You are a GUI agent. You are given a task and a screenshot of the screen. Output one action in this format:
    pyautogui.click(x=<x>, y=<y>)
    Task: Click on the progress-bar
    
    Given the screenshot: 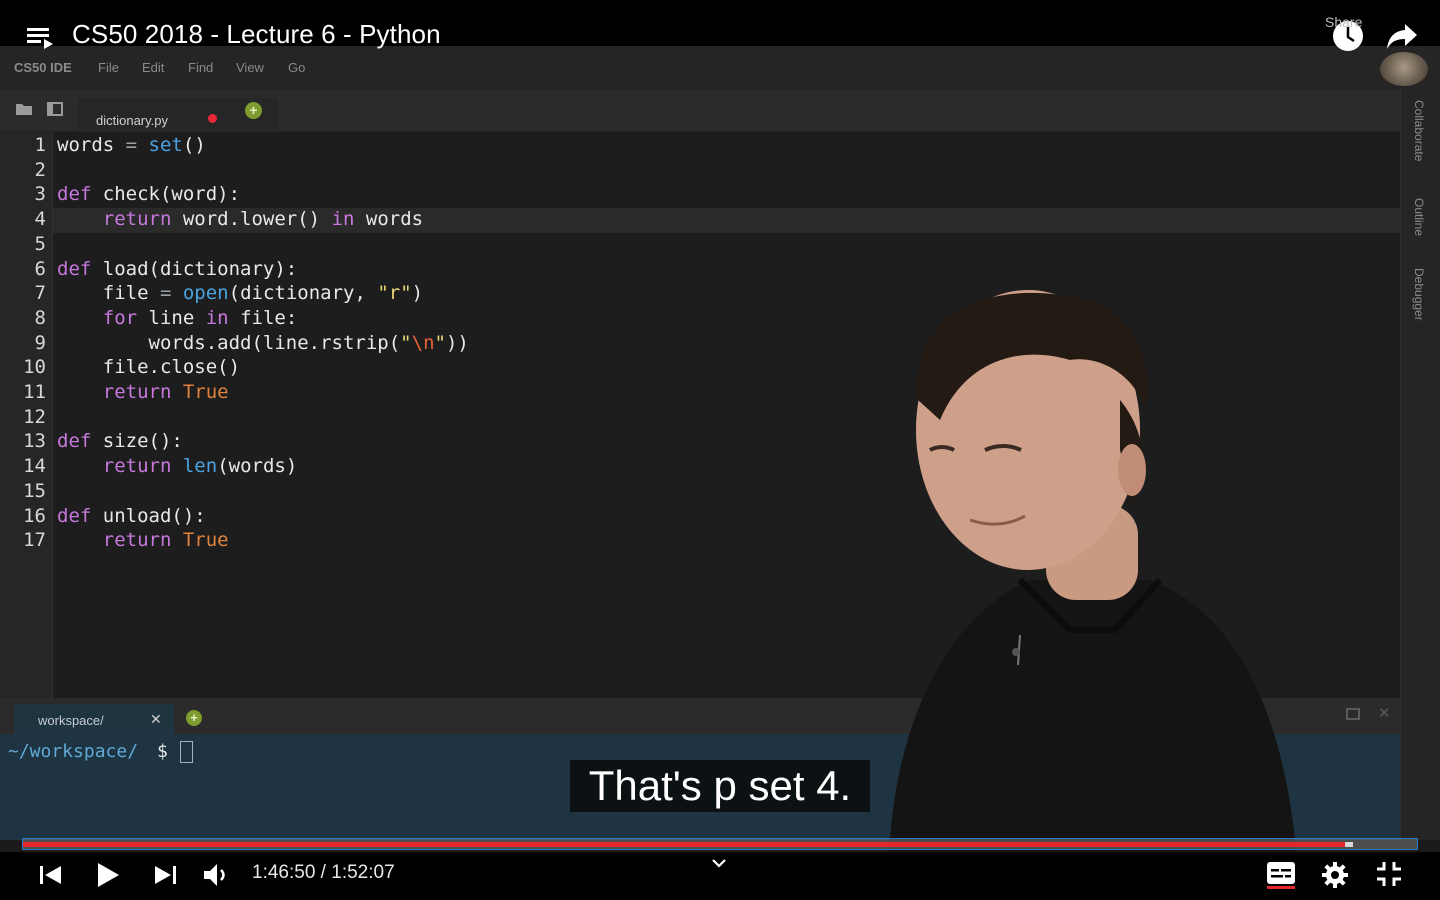 What is the action you would take?
    pyautogui.click(x=720, y=844)
    